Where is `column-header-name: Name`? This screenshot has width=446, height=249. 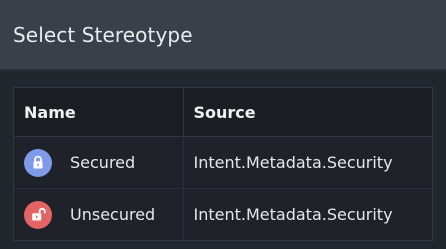
column-header-name: Name is located at coordinates (98, 112).